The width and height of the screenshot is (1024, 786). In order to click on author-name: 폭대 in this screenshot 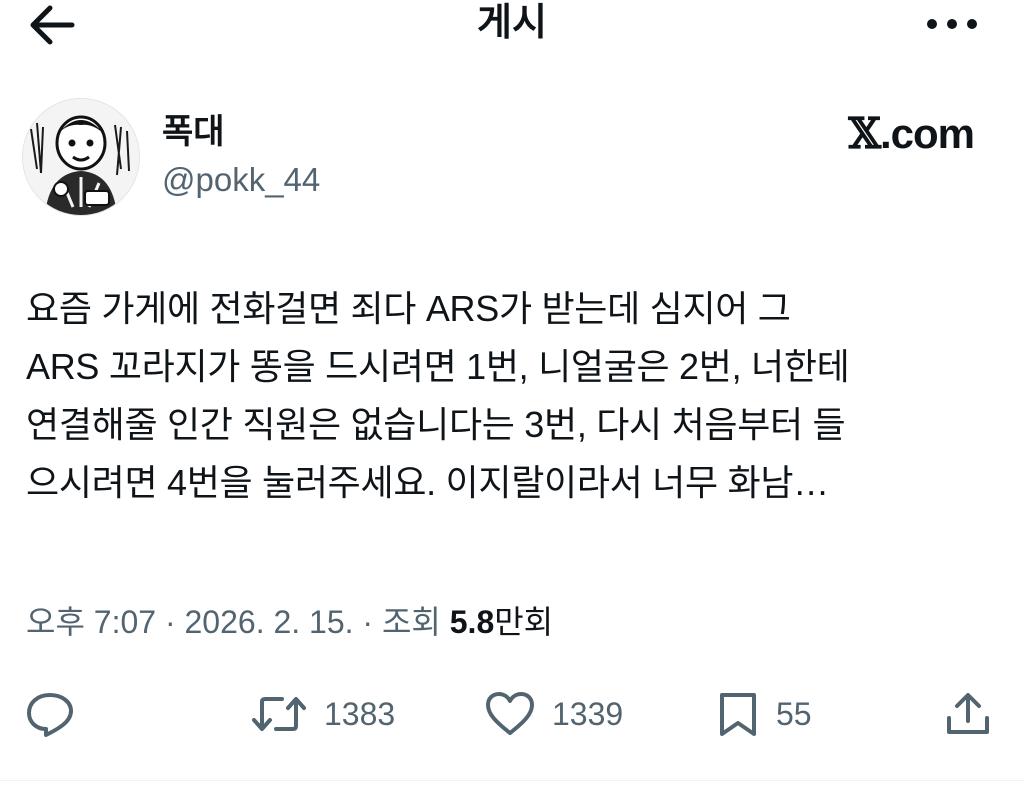, I will do `click(193, 132)`.